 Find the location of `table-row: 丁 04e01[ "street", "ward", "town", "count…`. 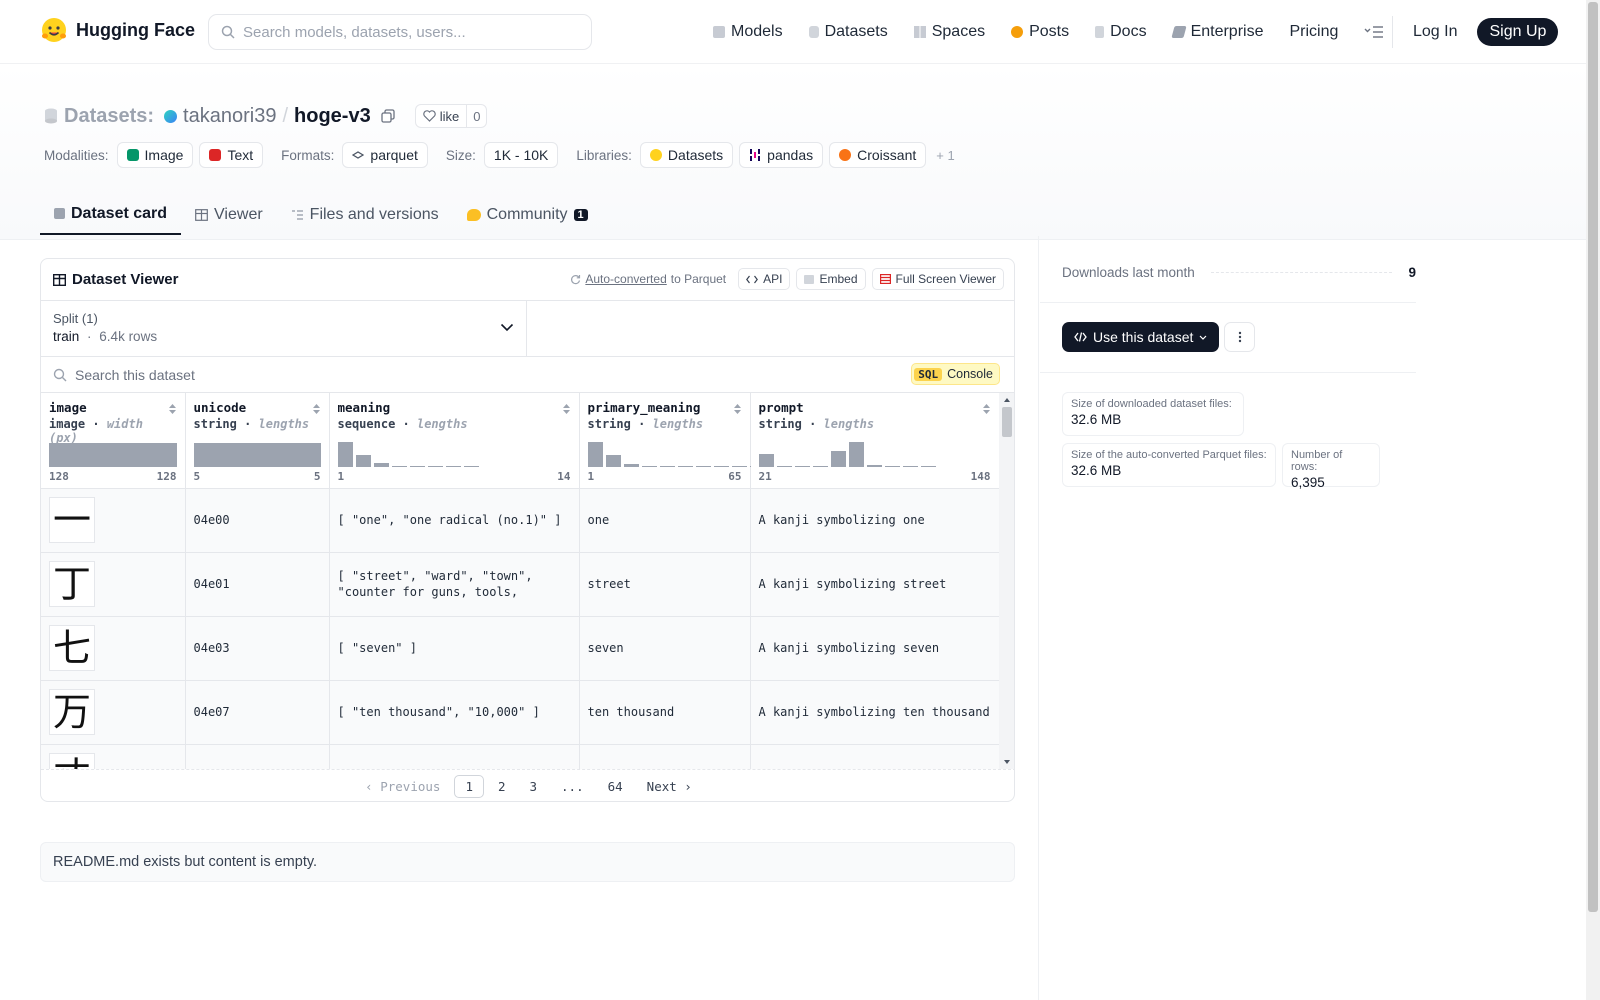

table-row: 丁 04e01[ "street", "ward", "town", "count… is located at coordinates (520, 584).